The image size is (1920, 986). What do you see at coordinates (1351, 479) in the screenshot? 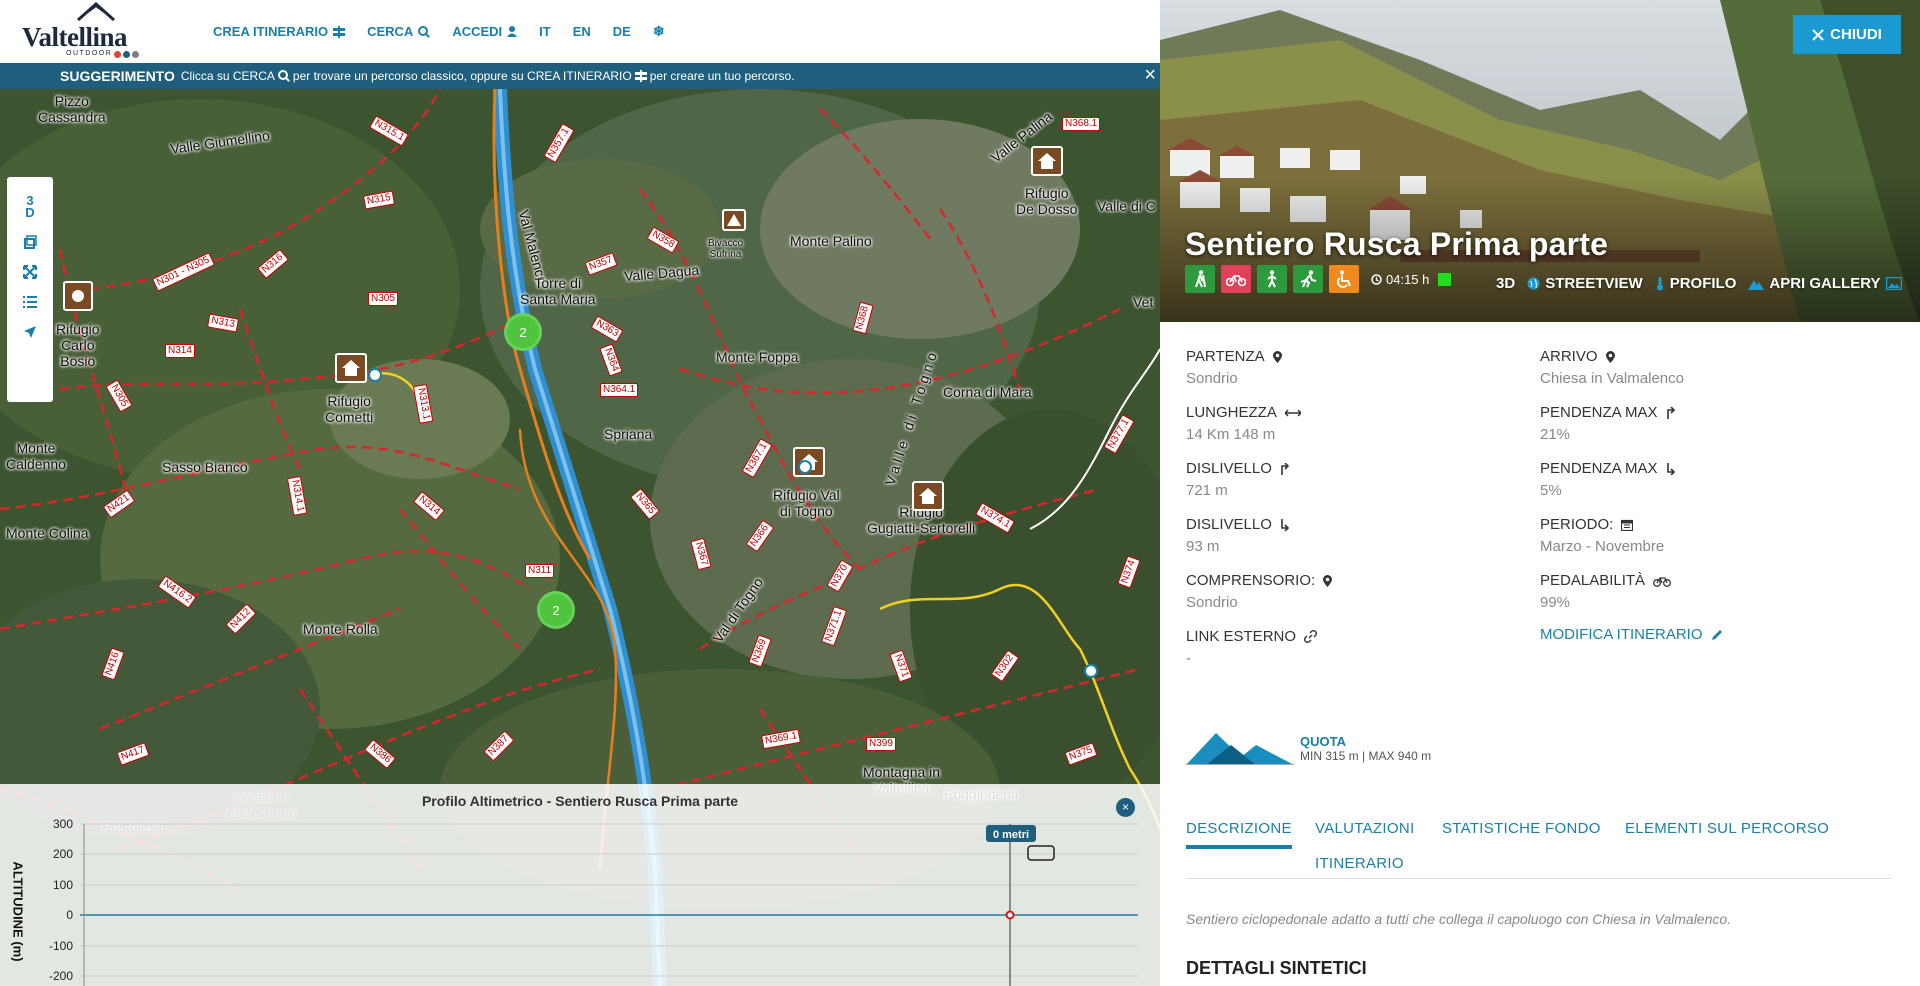
I see `detail-dislivello-up: DISLIVELLO 721 m` at bounding box center [1351, 479].